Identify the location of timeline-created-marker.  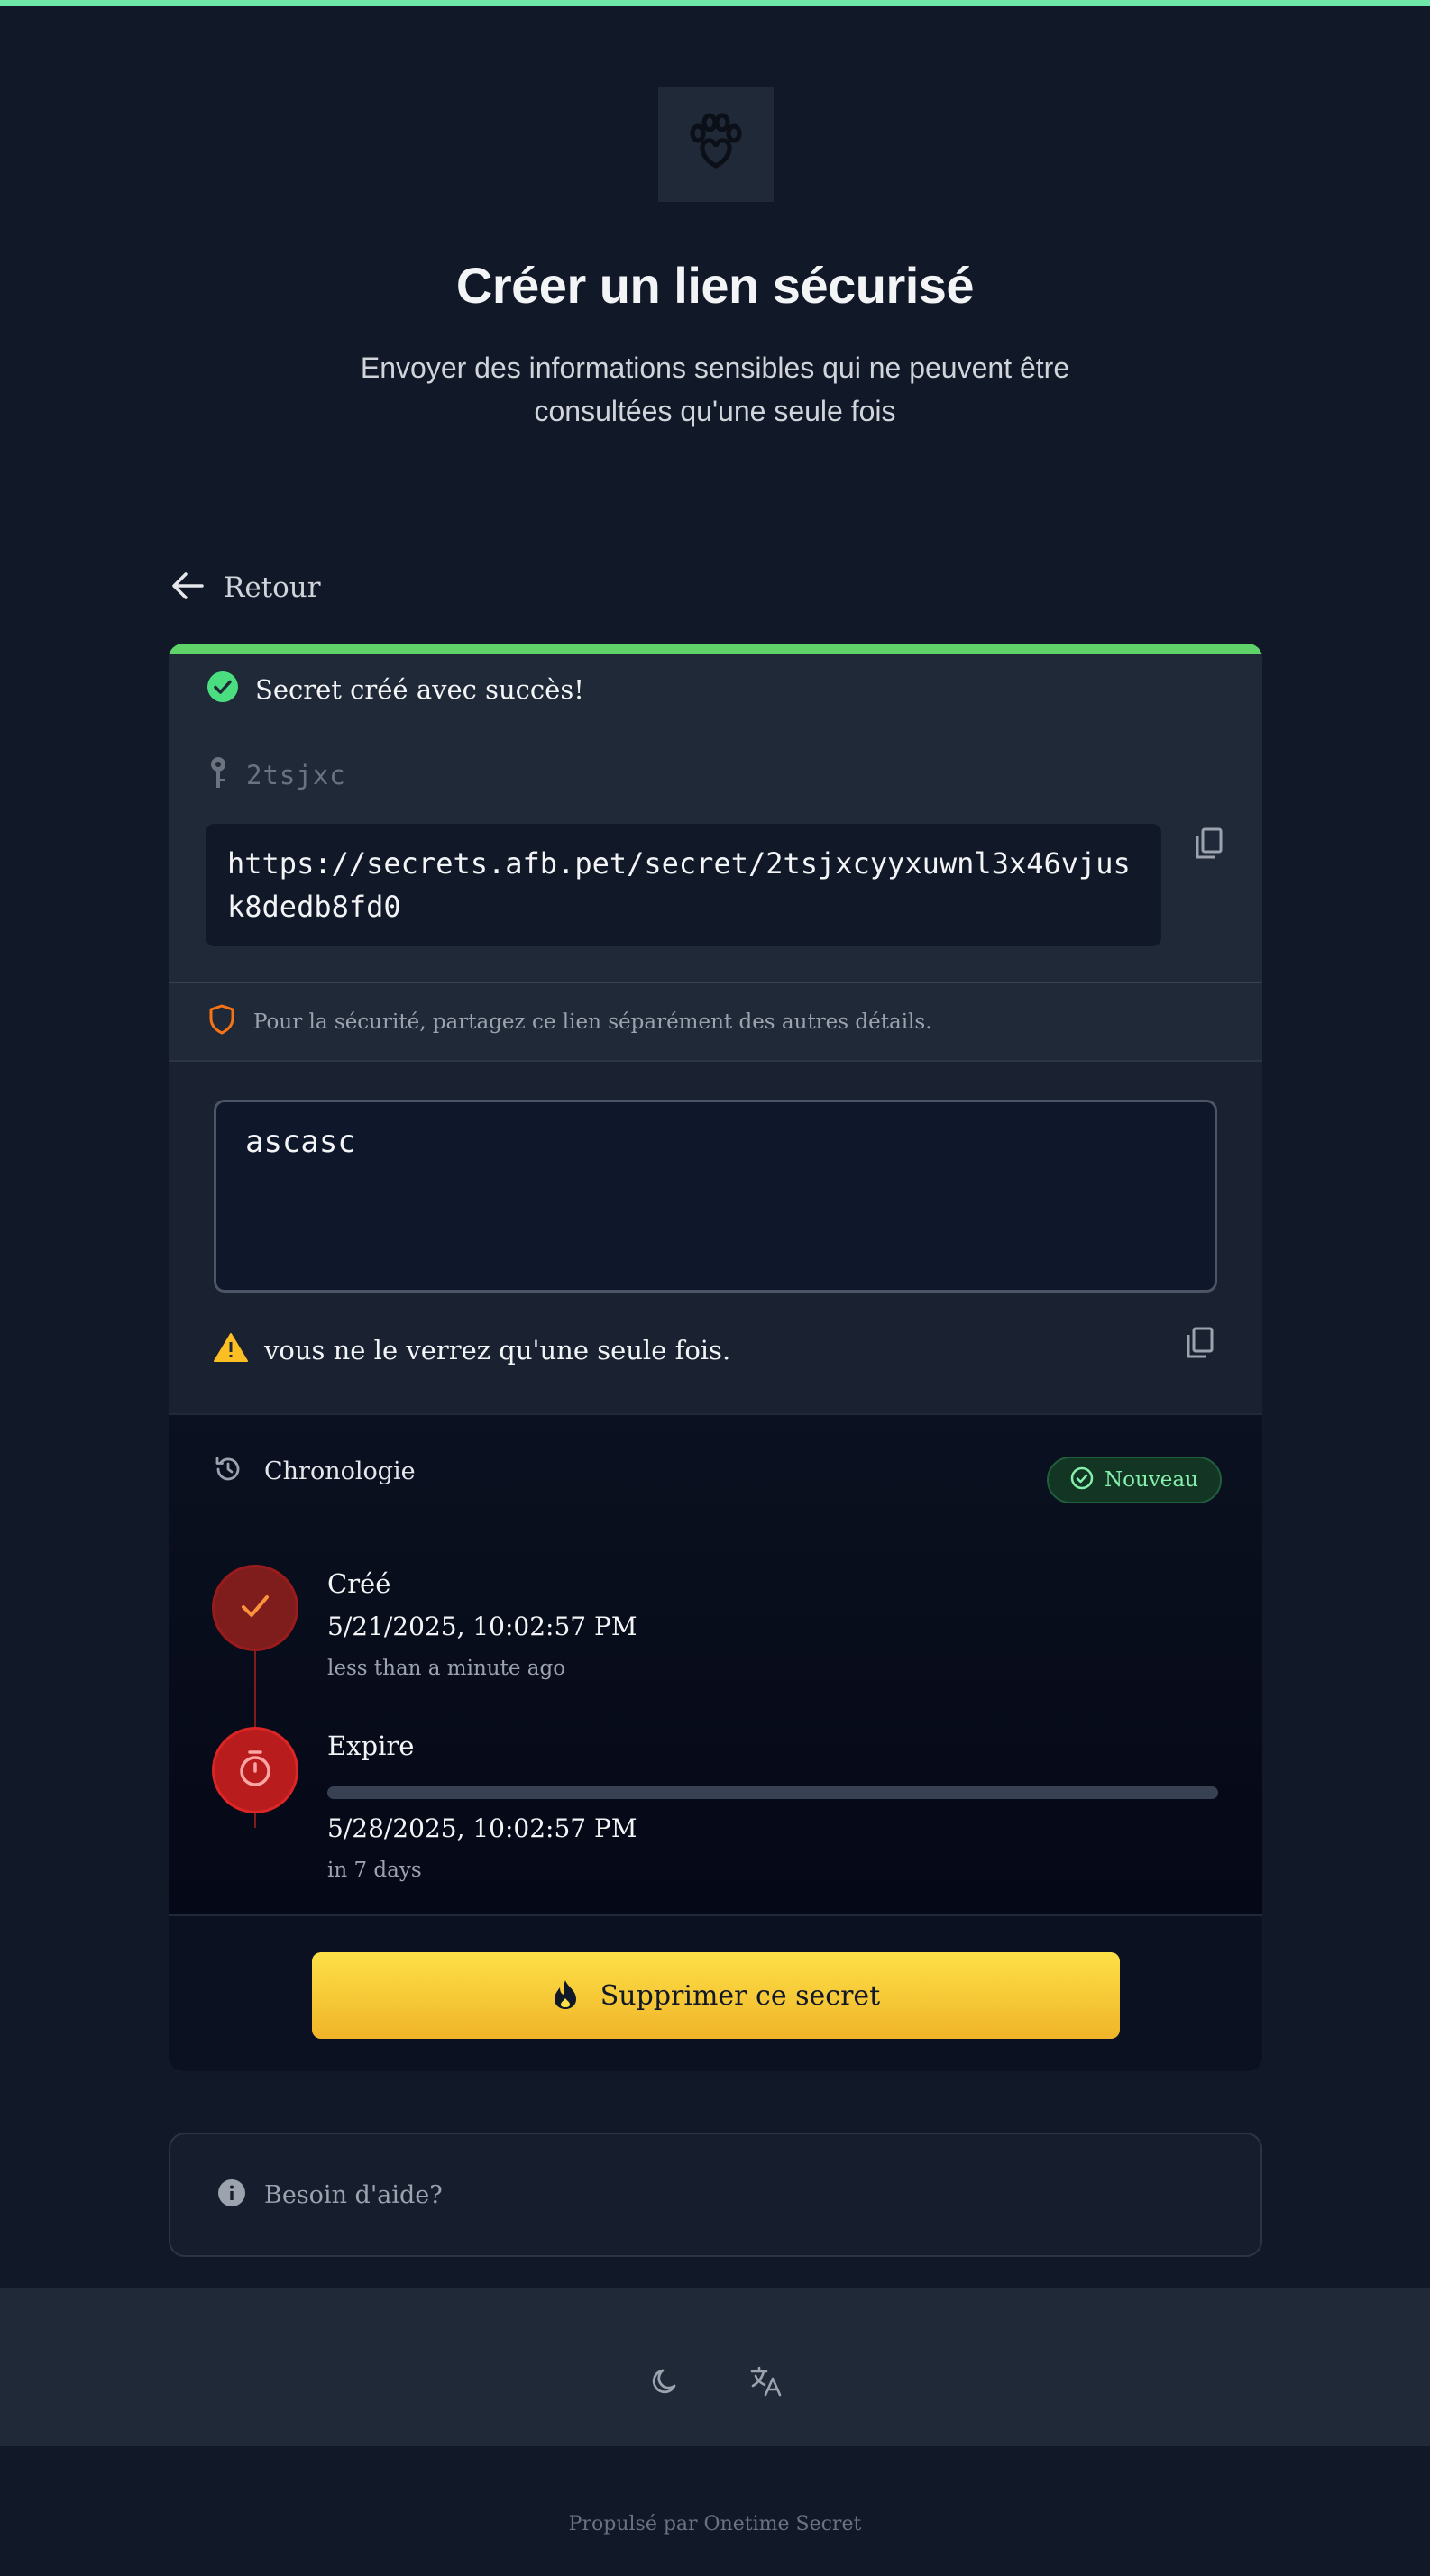
(255, 1608).